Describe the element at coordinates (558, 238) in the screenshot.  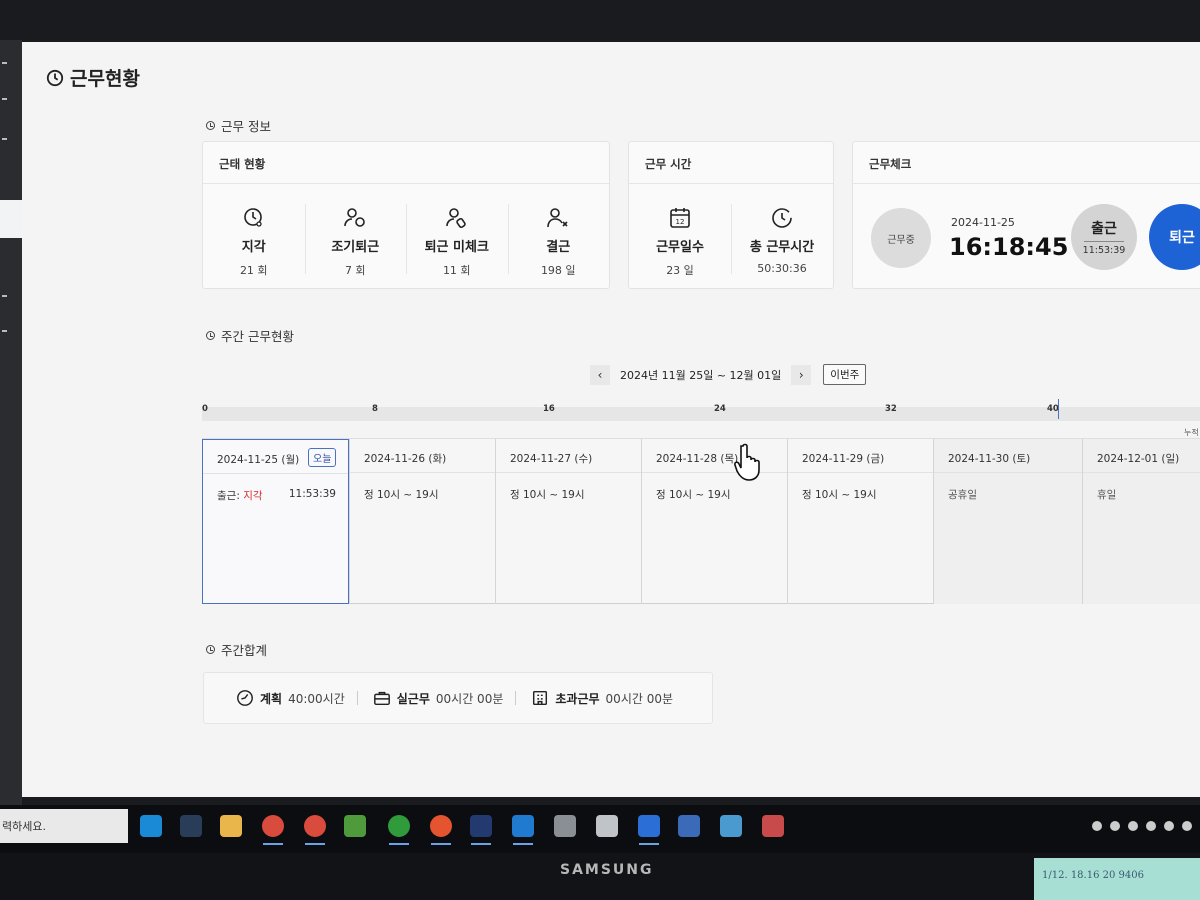
I see `stat-absence: 결근 198 일` at that location.